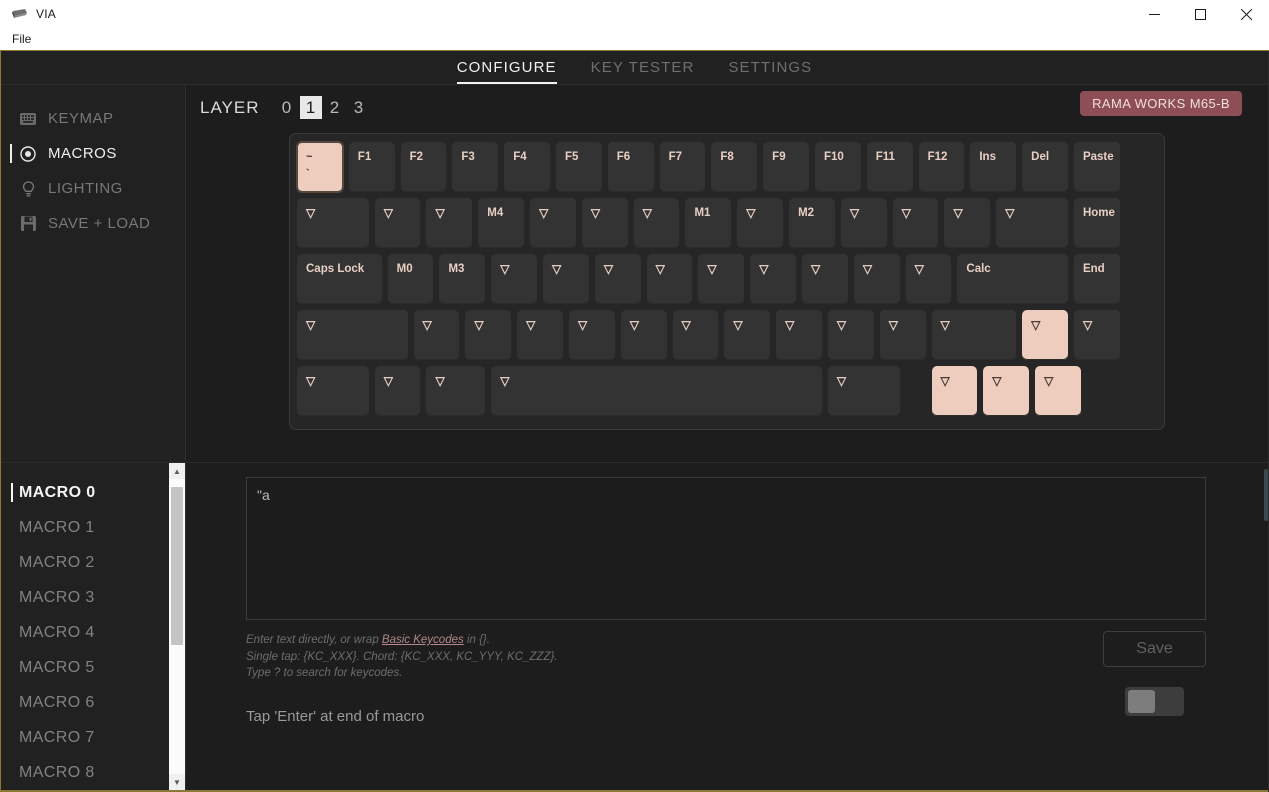 This screenshot has height=792, width=1269. I want to click on key: Calc, so click(1012, 279).